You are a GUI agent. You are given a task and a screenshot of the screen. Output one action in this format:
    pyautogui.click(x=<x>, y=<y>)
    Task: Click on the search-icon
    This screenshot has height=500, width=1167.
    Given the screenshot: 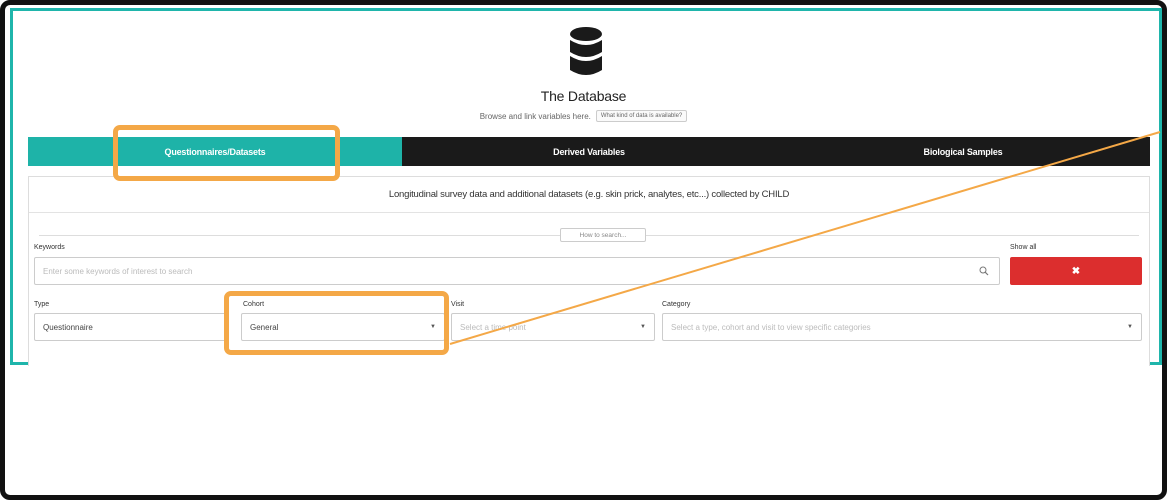 What is the action you would take?
    pyautogui.click(x=984, y=271)
    